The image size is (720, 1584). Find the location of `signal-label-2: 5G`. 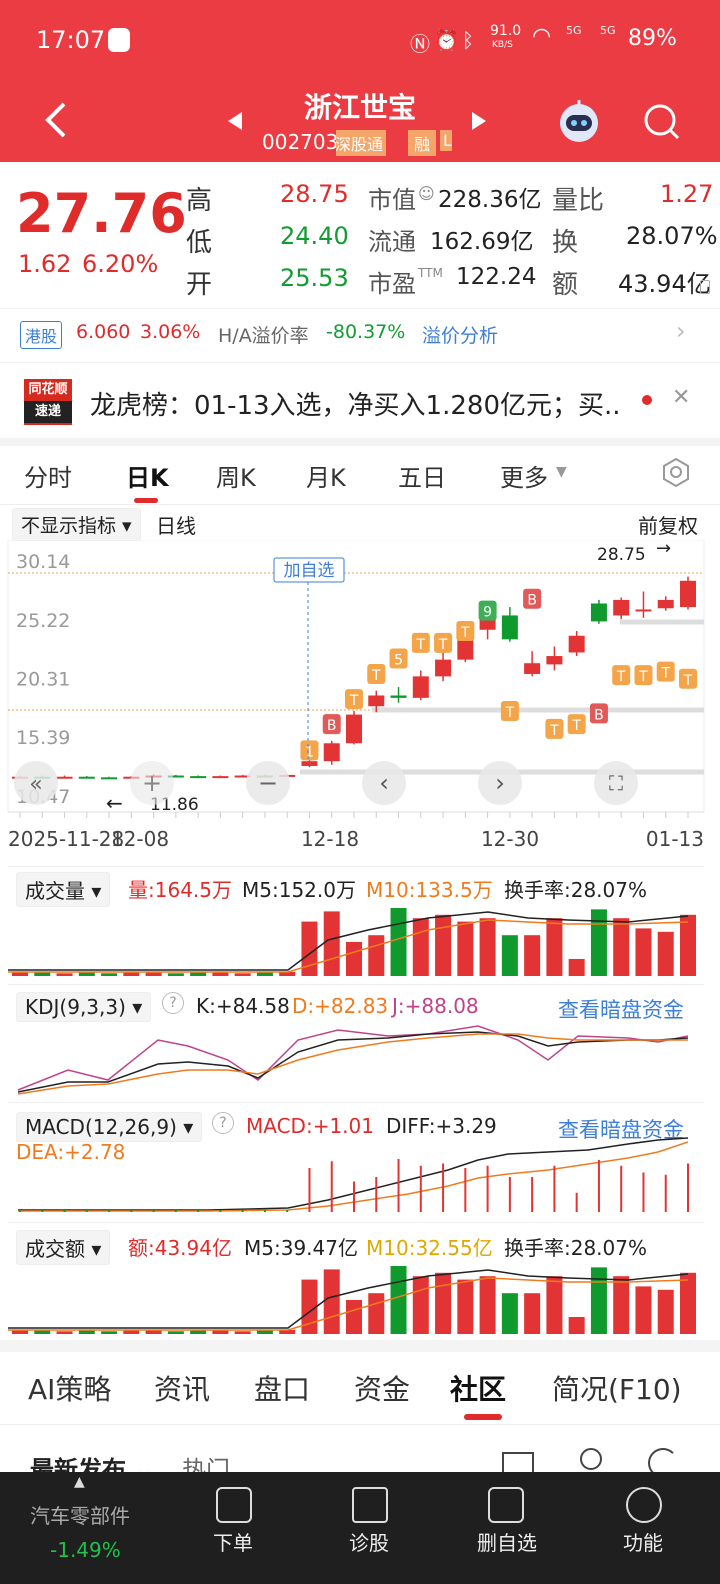

signal-label-2: 5G is located at coordinates (608, 30).